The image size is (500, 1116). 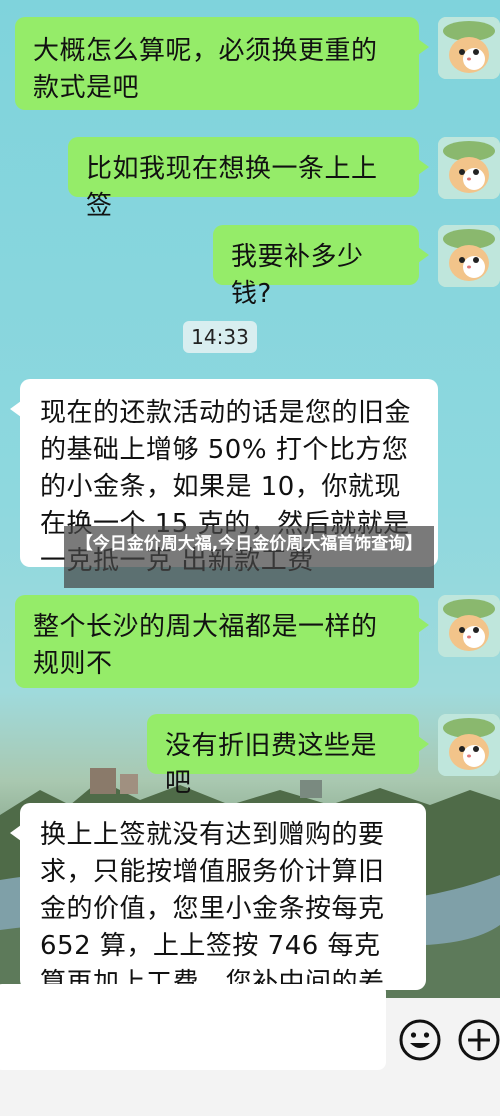 I want to click on message-bubble: 我要补多少钱?, so click(x=321, y=267).